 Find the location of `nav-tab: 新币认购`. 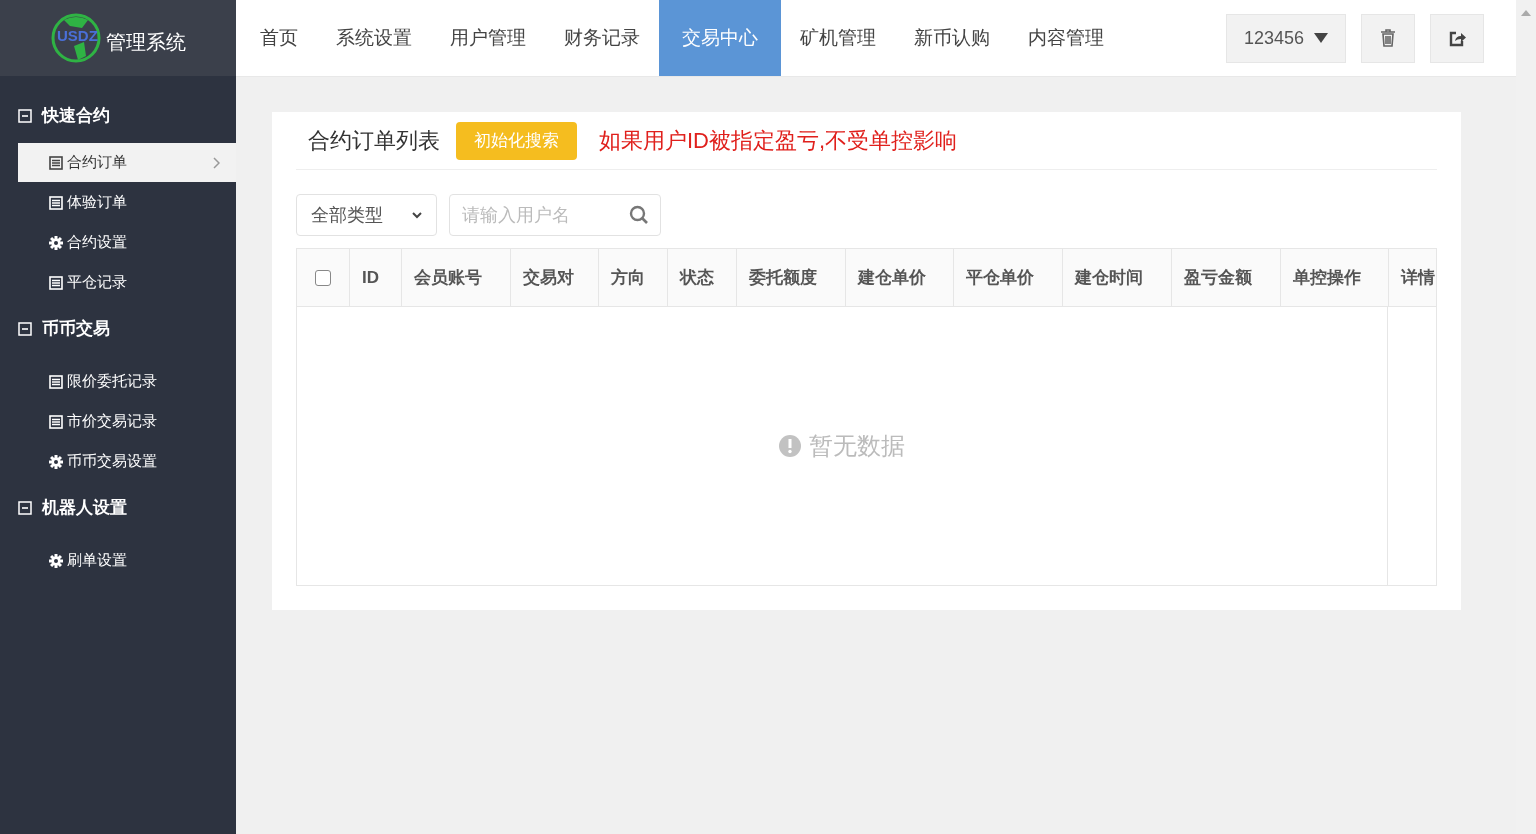

nav-tab: 新币认购 is located at coordinates (952, 38).